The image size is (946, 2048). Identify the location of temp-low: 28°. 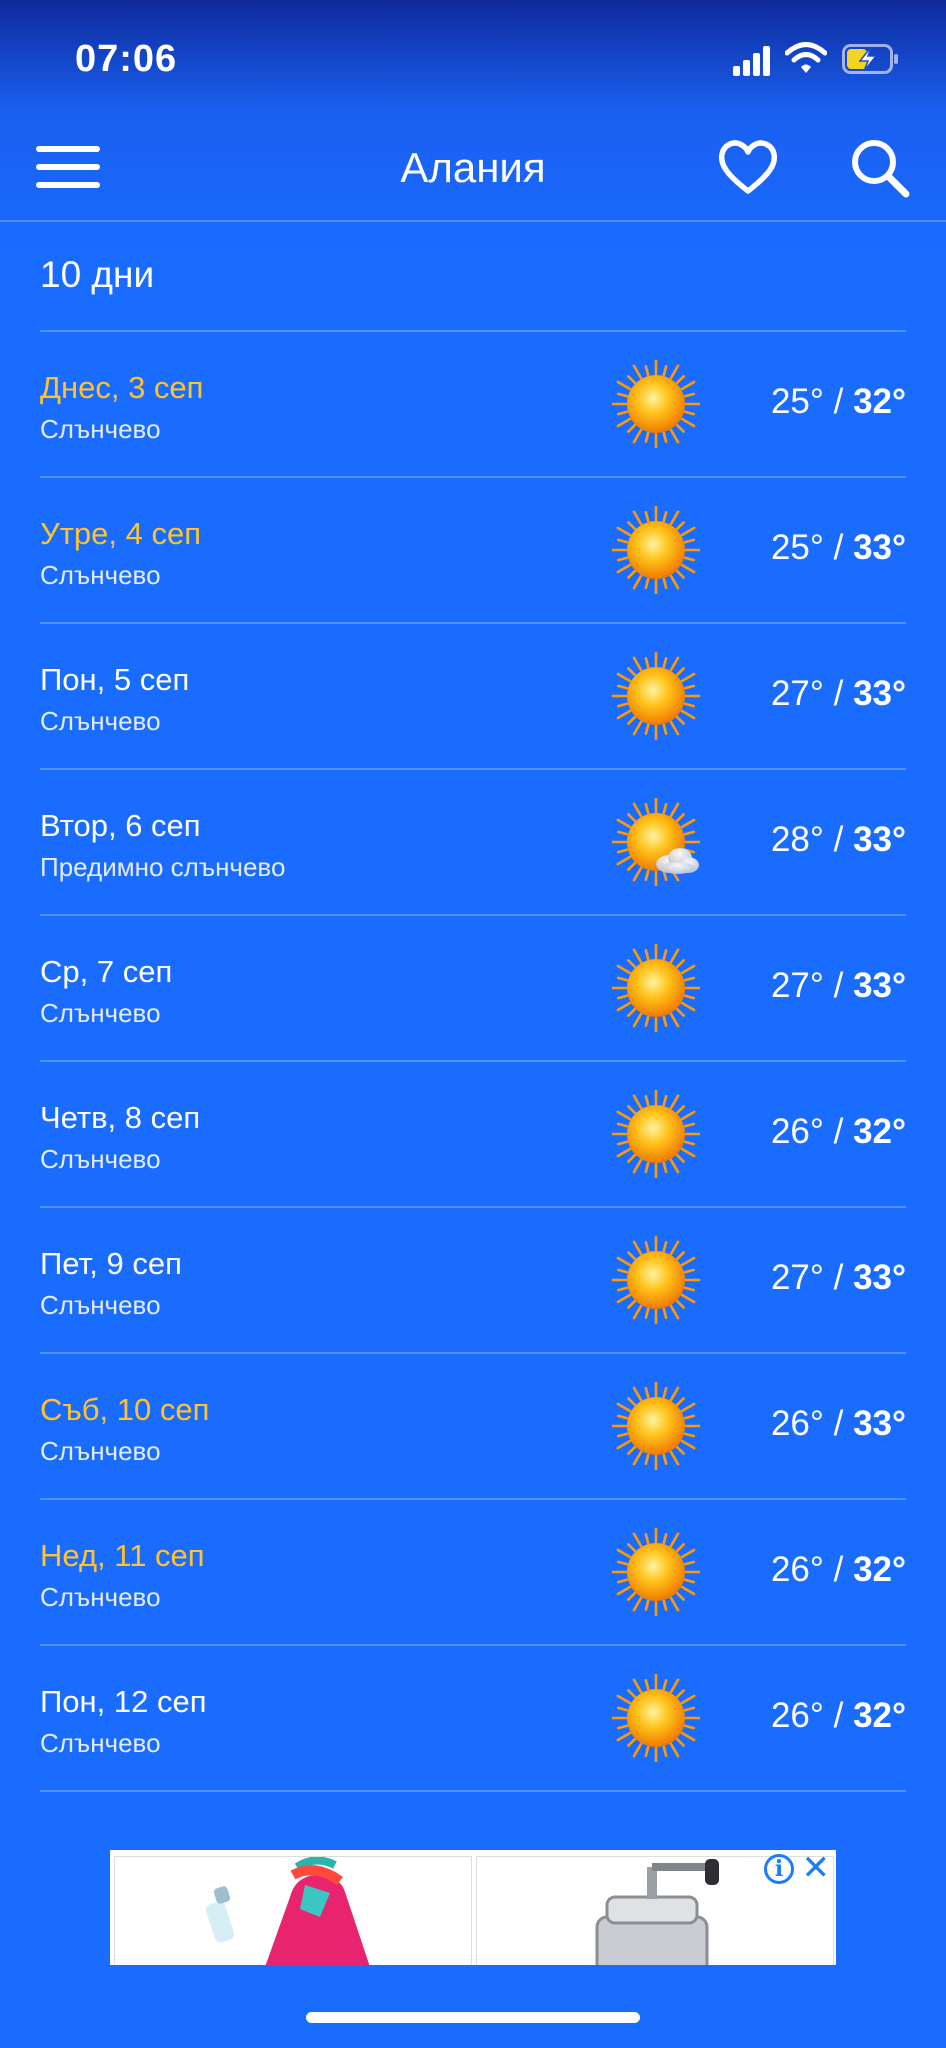
(797, 839).